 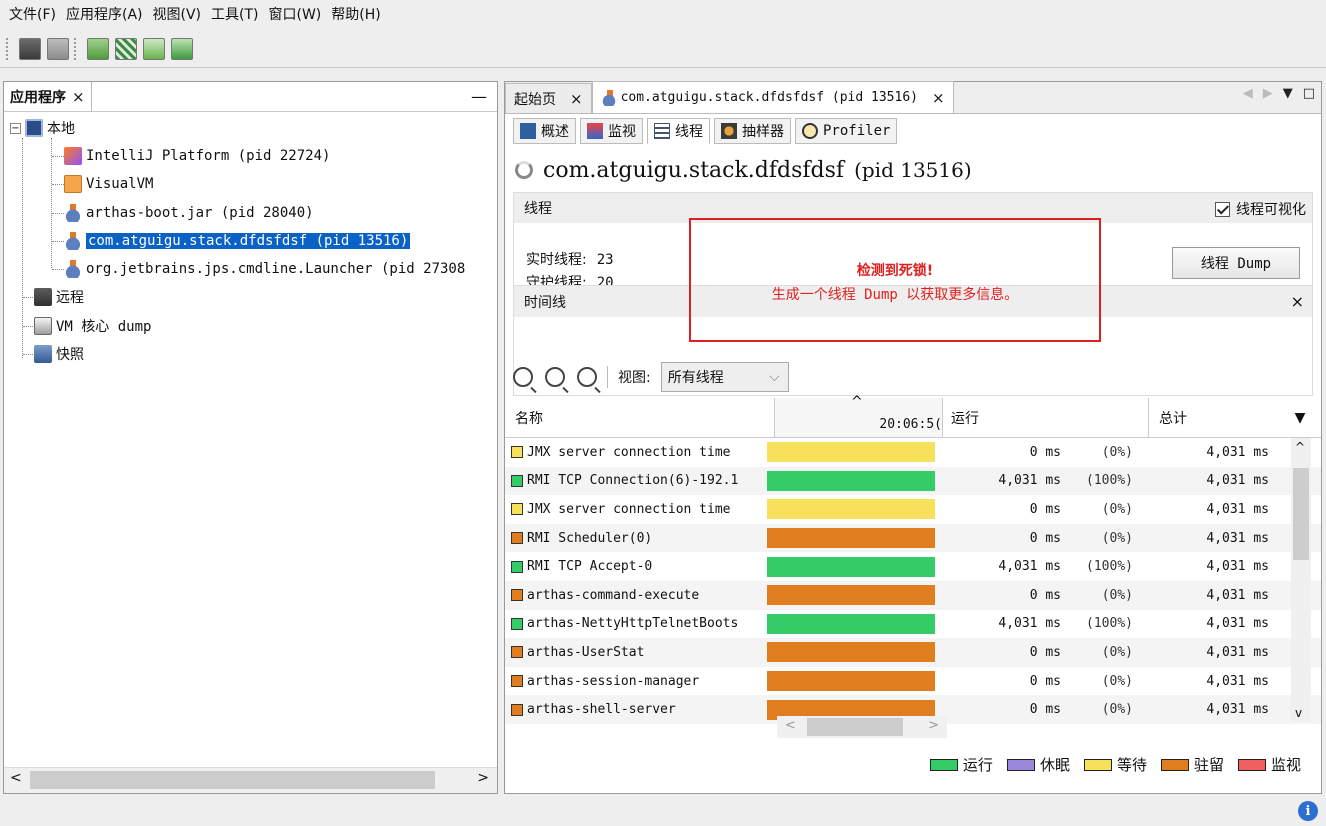 What do you see at coordinates (1222, 209) in the screenshot?
I see `checkbox-checked-icon` at bounding box center [1222, 209].